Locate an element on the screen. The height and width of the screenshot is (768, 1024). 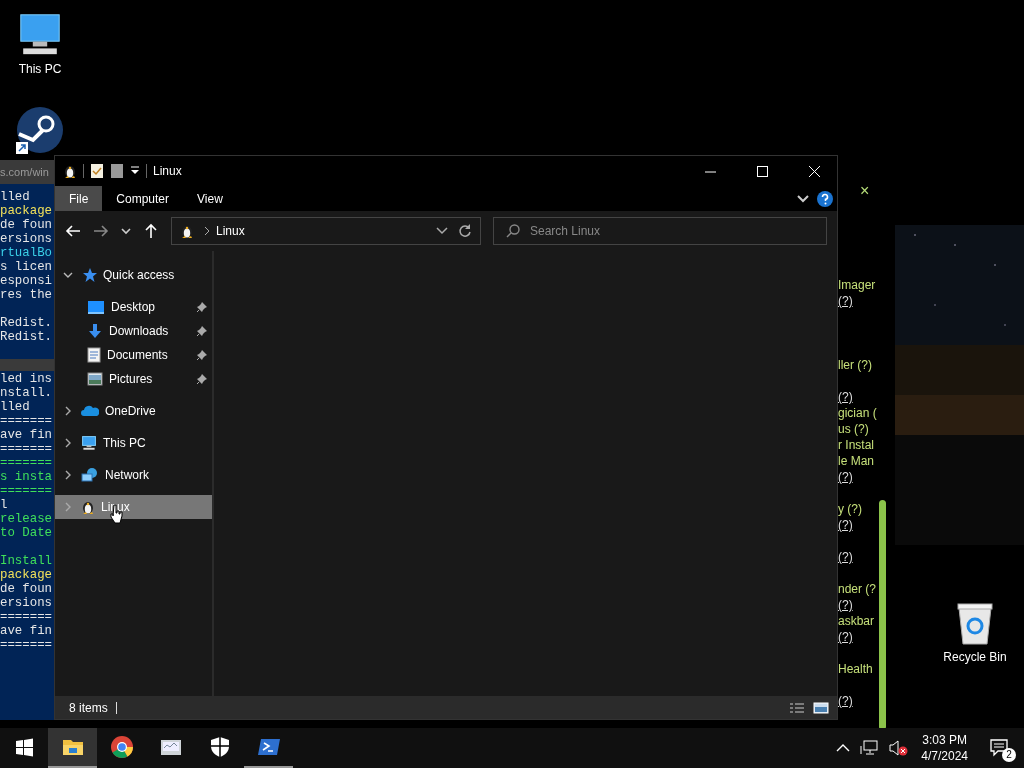
search-field: Search Linux is located at coordinates (660, 231).